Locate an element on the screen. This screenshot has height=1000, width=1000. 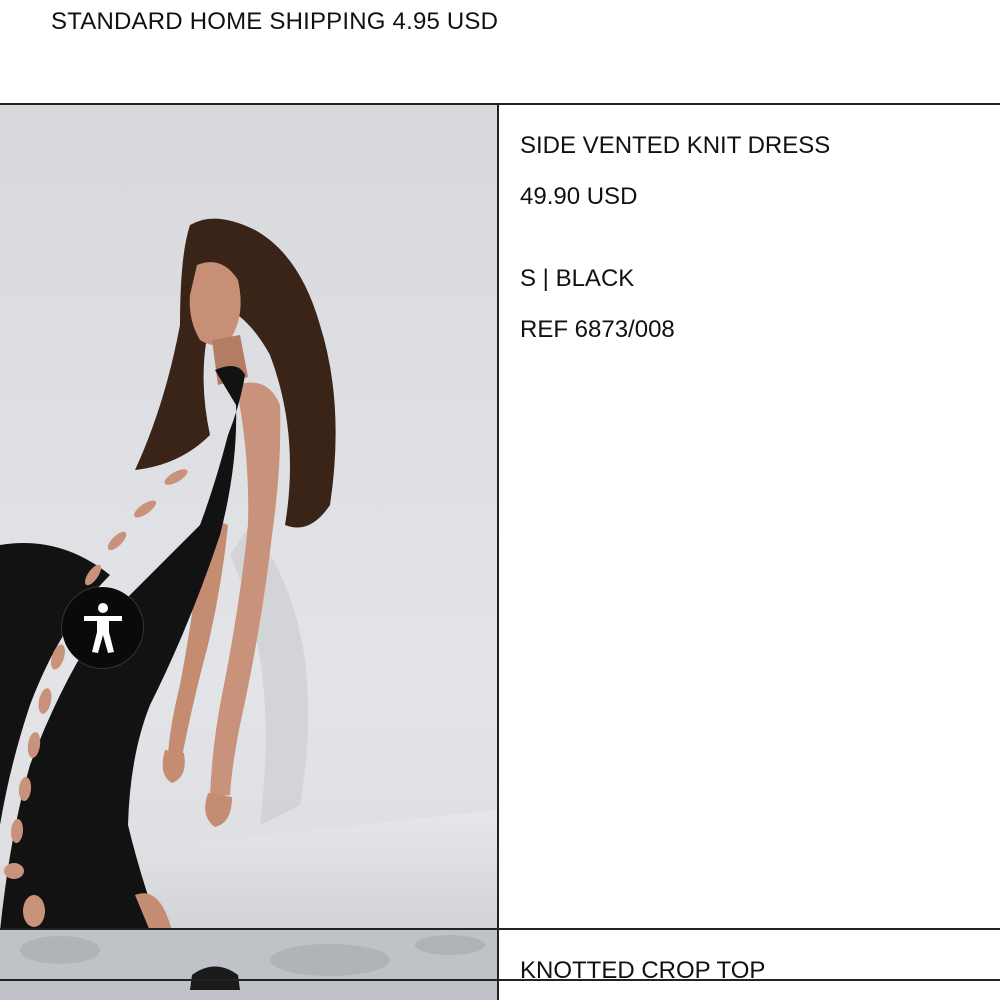
shipping-banner: STANDARD HOME SHIPPING 4.95 USD is located at coordinates (275, 21).